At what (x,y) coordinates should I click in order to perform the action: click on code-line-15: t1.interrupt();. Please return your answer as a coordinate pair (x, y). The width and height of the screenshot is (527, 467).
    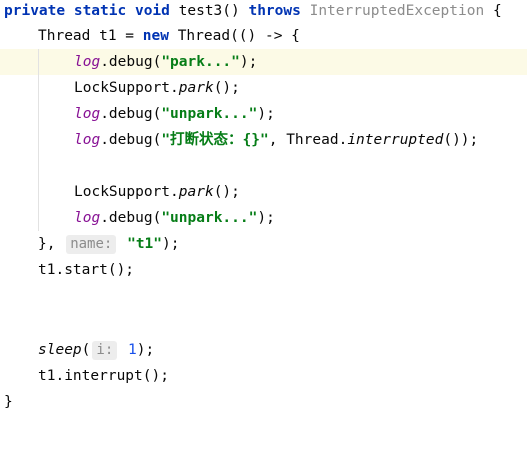
    Looking at the image, I should click on (263, 376).